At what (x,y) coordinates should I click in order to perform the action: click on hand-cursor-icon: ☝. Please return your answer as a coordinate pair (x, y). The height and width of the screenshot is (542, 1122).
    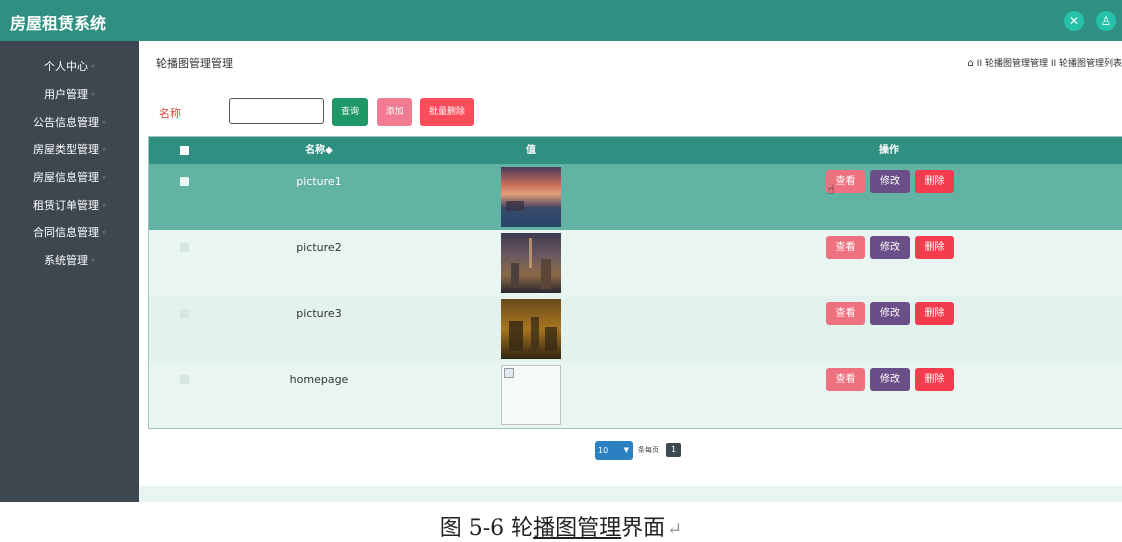
    Looking at the image, I should click on (831, 190).